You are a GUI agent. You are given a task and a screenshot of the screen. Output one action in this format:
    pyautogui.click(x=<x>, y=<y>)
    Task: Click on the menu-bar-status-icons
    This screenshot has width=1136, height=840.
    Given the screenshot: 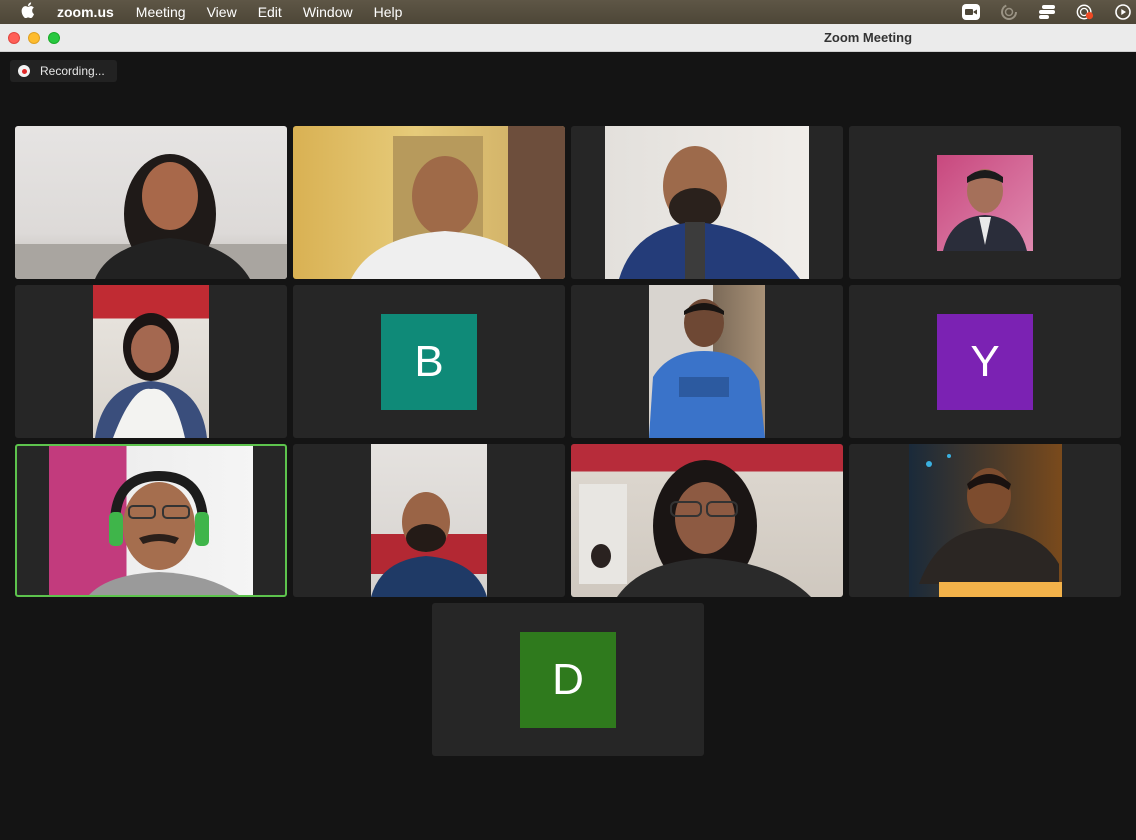 What is the action you would take?
    pyautogui.click(x=1049, y=12)
    